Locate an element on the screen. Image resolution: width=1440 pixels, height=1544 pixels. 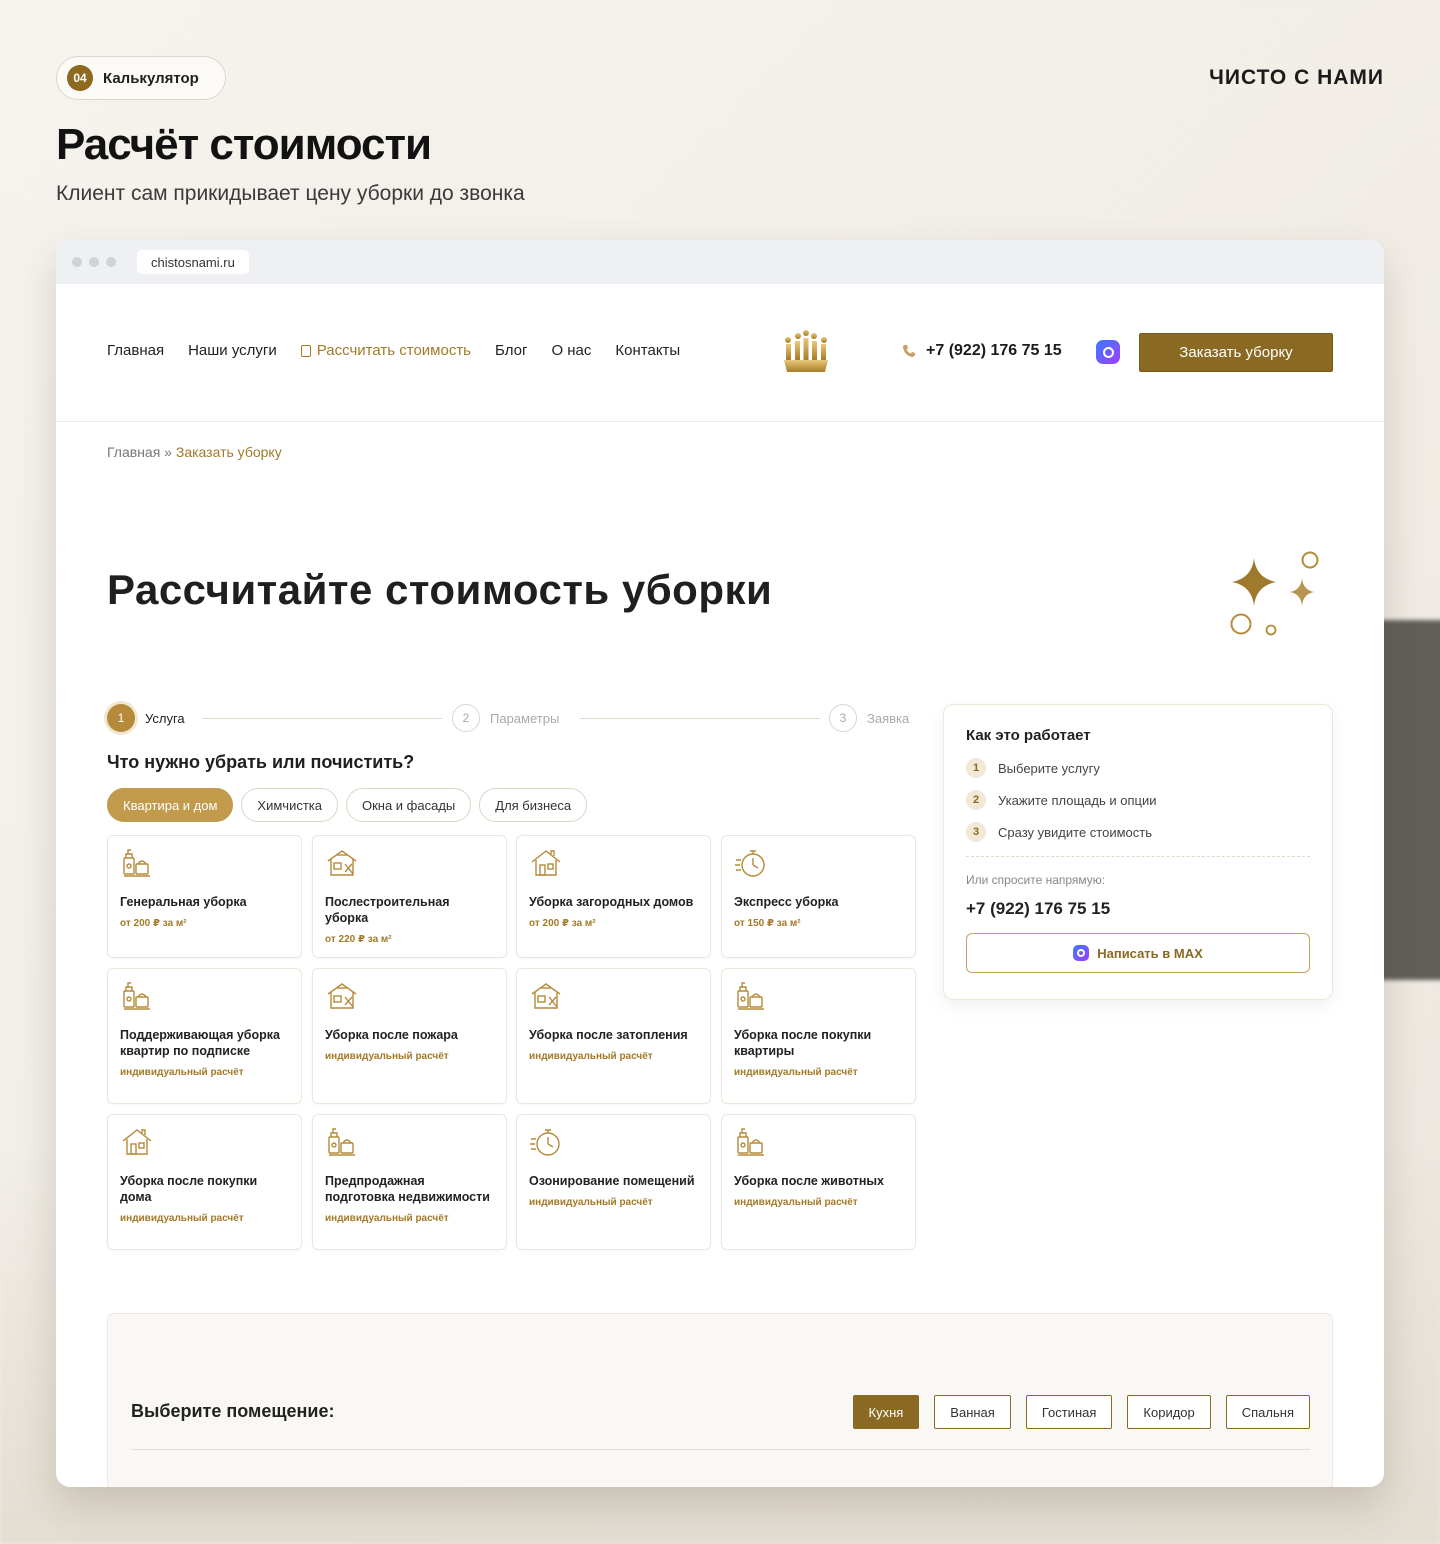
step-number: 2 is located at coordinates (466, 718).